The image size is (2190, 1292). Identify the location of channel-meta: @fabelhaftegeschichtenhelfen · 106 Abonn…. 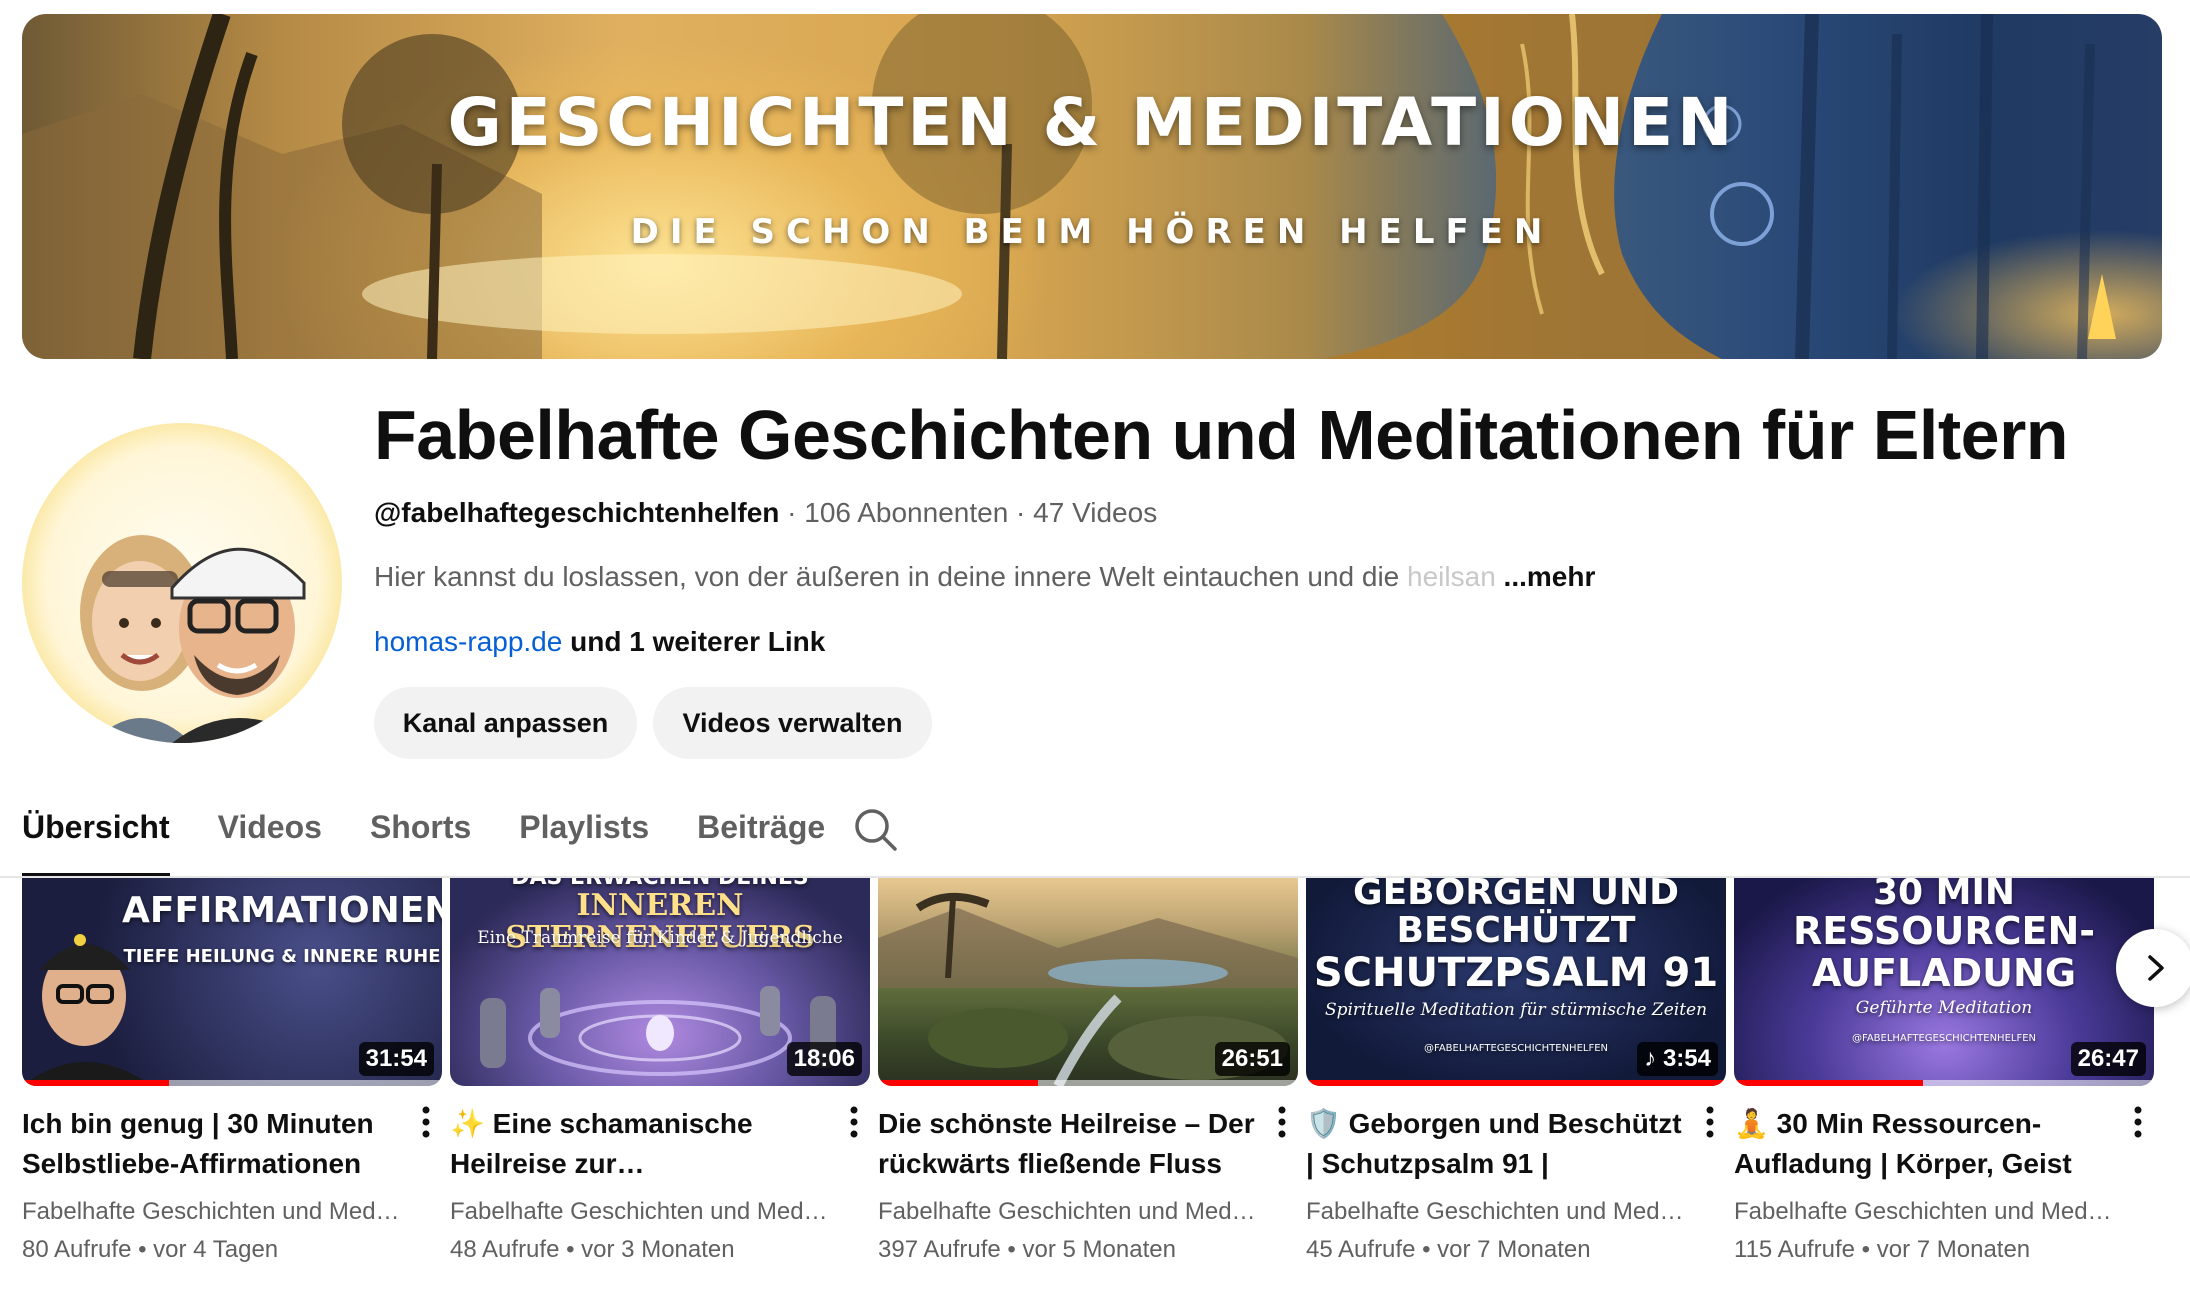
(765, 513).